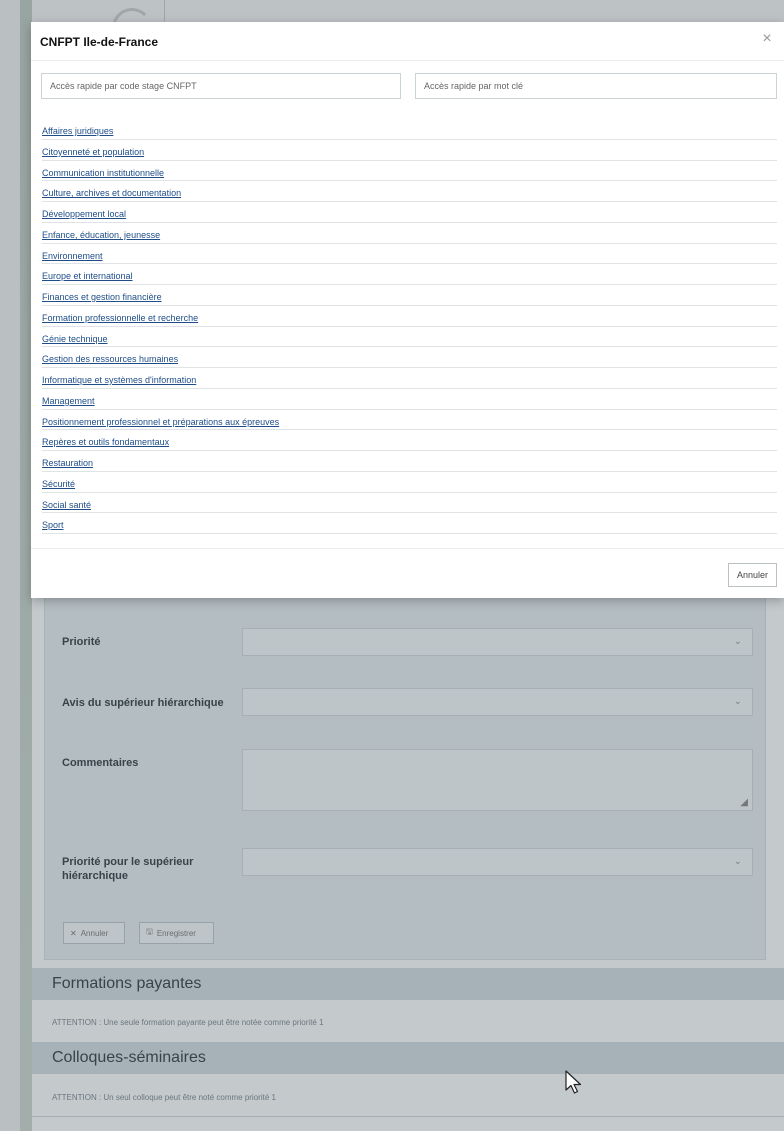 The width and height of the screenshot is (784, 1131). I want to click on list-item: Informatique et systèmes d'information, so click(409, 378).